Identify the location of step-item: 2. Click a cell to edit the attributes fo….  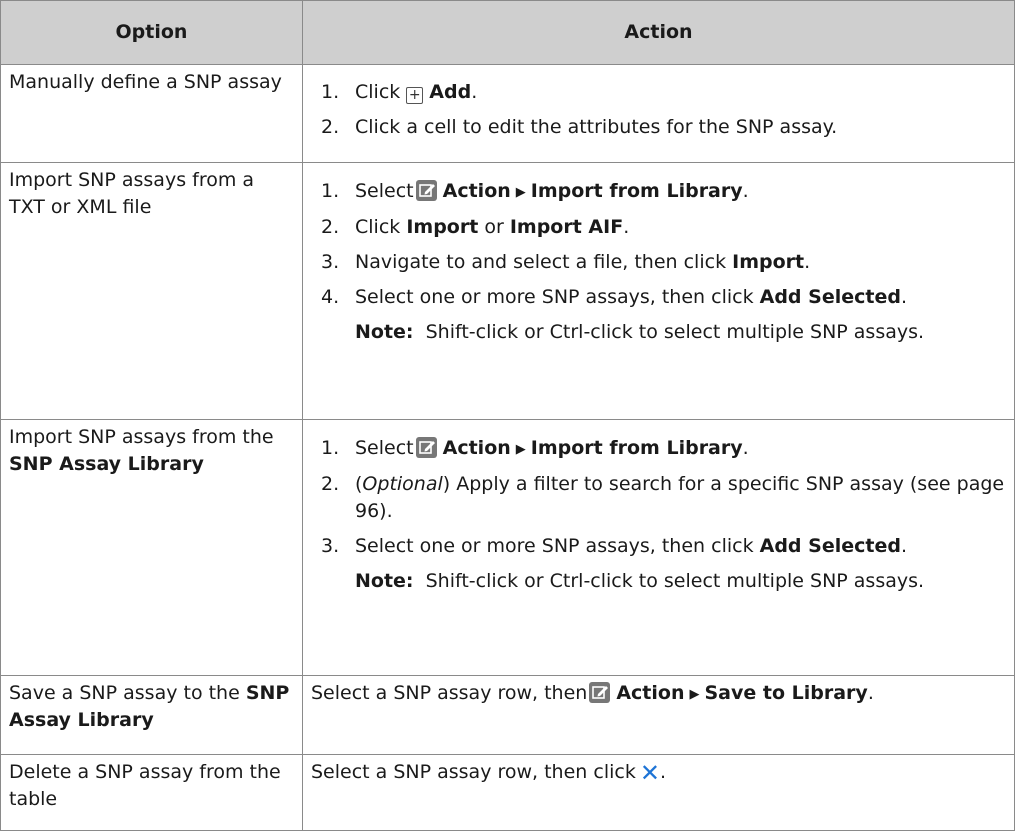
(579, 127).